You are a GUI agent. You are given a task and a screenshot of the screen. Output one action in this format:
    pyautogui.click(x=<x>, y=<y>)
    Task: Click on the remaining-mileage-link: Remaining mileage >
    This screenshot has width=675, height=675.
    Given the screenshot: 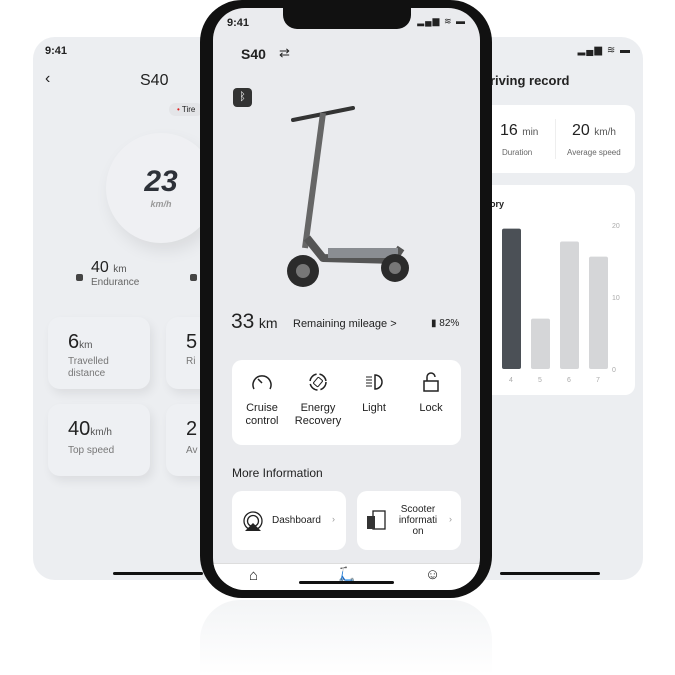 What is the action you would take?
    pyautogui.click(x=345, y=324)
    